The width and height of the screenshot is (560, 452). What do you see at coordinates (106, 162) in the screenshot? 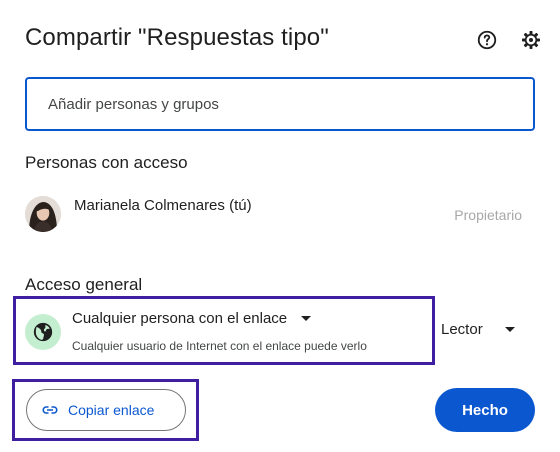
I see `people-with-access-heading: Personas con acceso` at bounding box center [106, 162].